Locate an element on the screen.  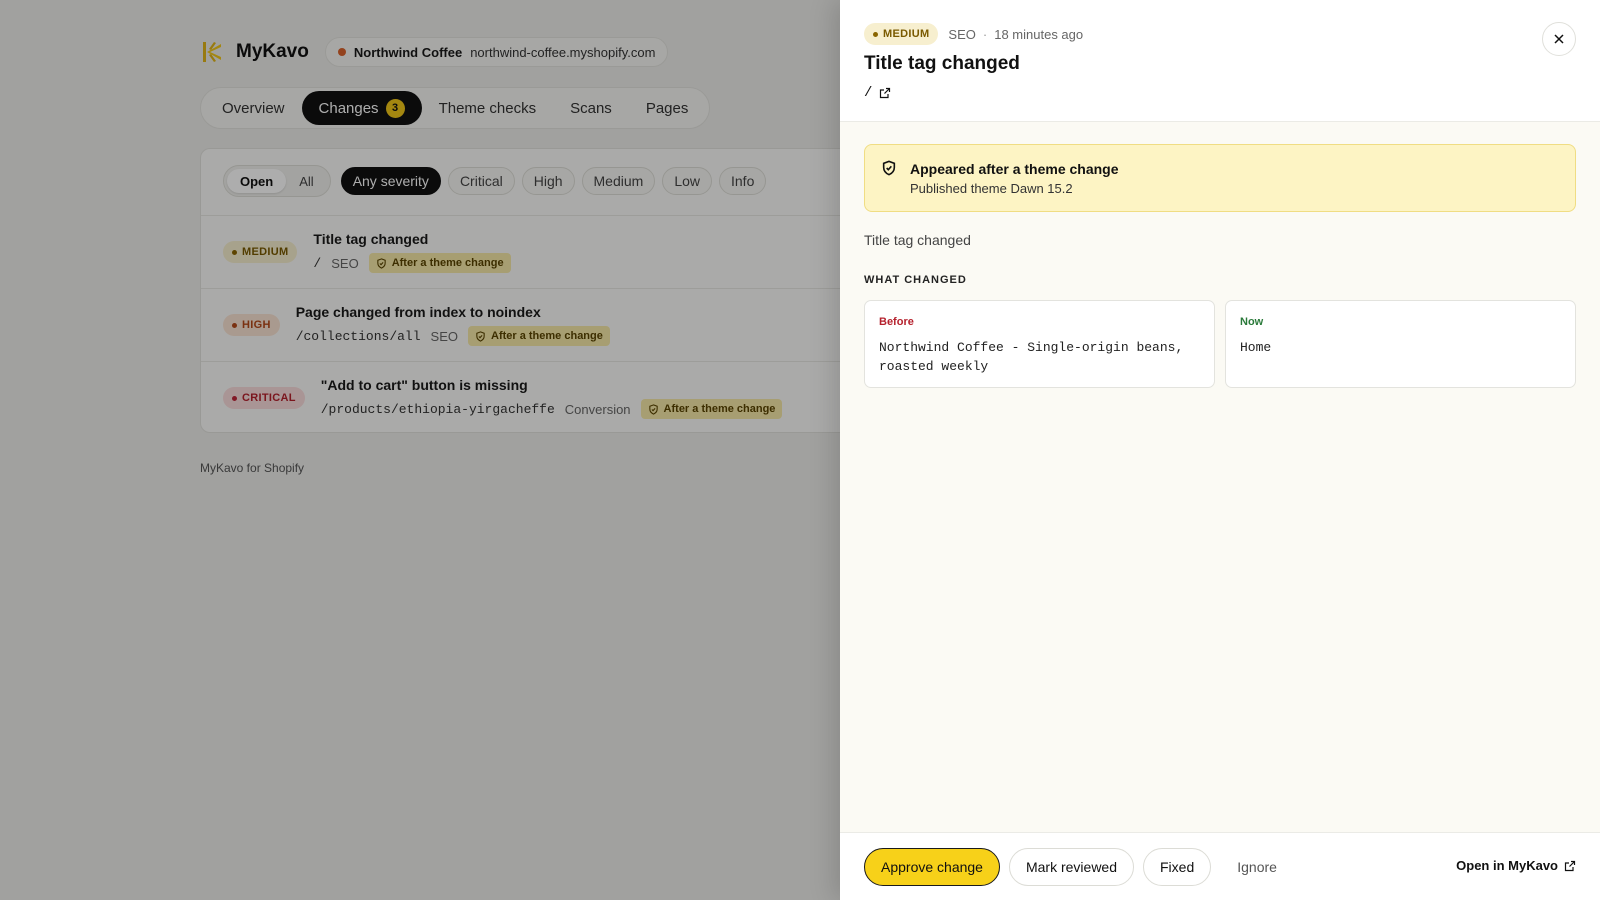
change-summary: Title tag changed is located at coordinates (917, 240).